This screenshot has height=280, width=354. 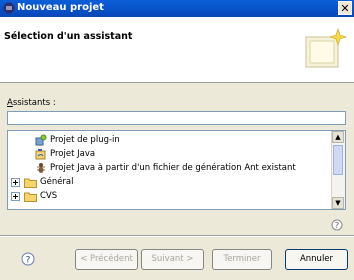 What do you see at coordinates (325, 51) in the screenshot?
I see `wizard-image-icon` at bounding box center [325, 51].